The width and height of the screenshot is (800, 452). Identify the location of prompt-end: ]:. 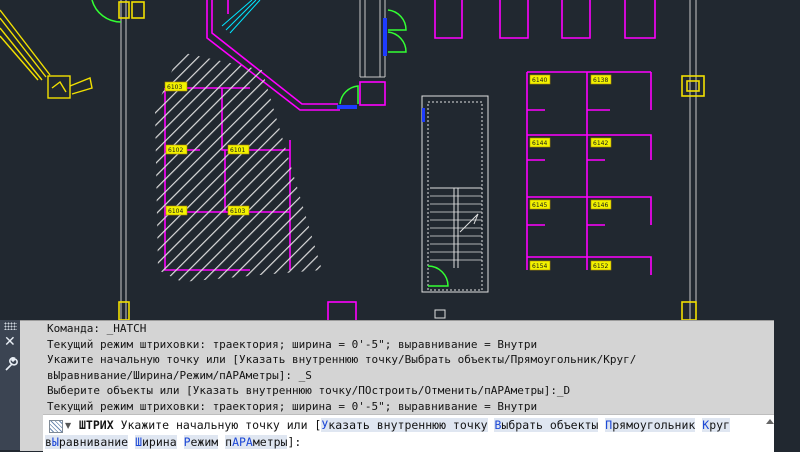
(294, 442).